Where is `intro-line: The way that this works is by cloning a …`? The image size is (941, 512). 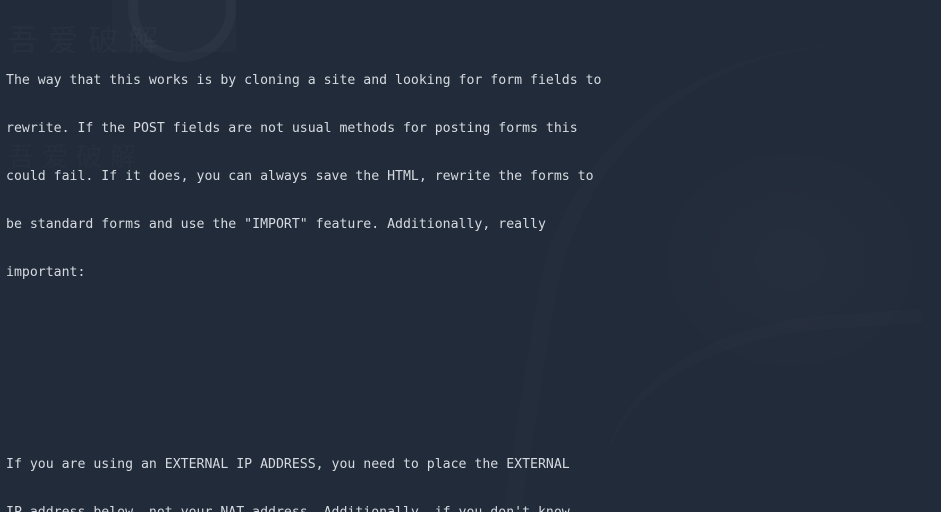 intro-line: The way that this works is by cloning a … is located at coordinates (304, 80).